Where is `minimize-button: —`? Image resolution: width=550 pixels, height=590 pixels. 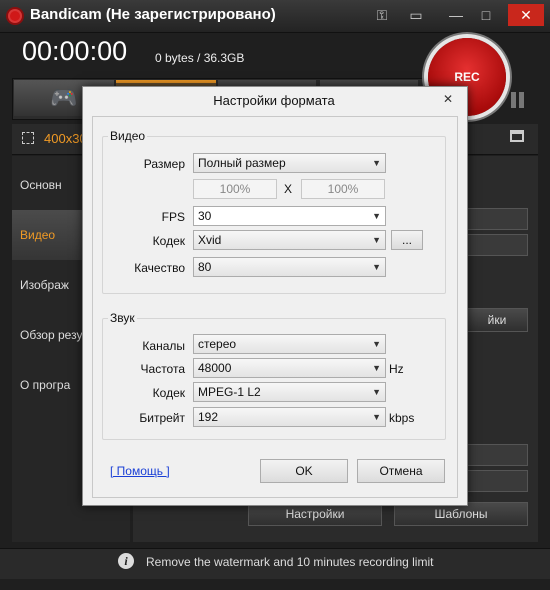 minimize-button: — is located at coordinates (456, 15).